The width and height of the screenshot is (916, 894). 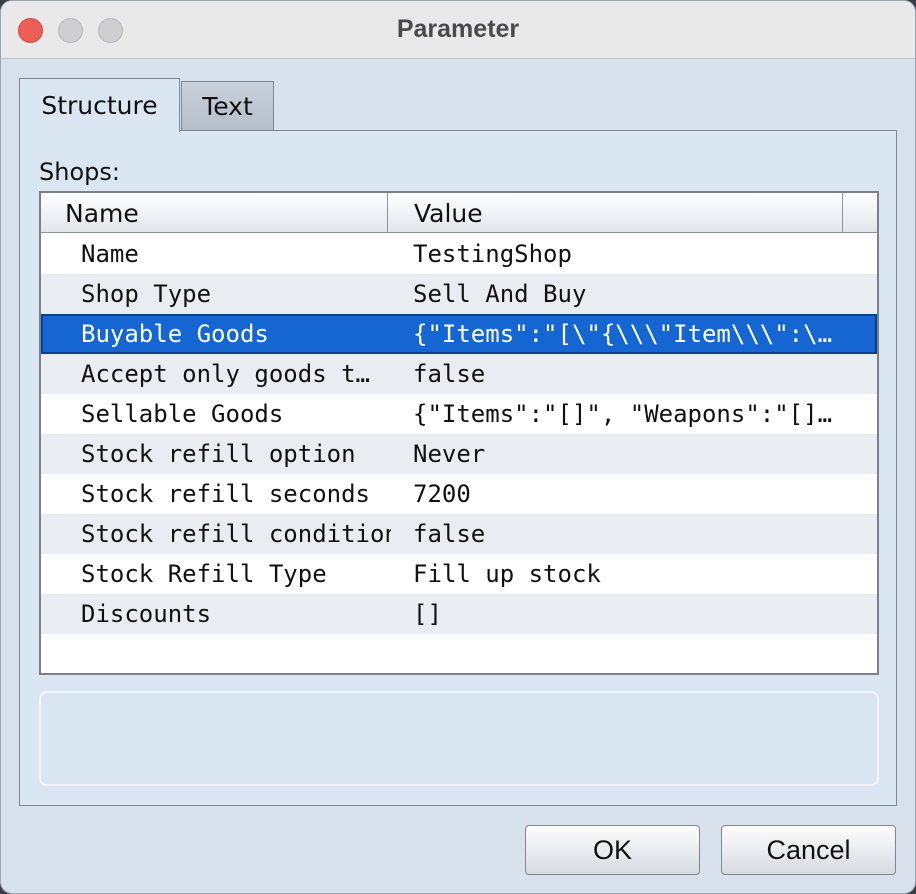 I want to click on tab-structure: Structure, so click(x=99, y=105).